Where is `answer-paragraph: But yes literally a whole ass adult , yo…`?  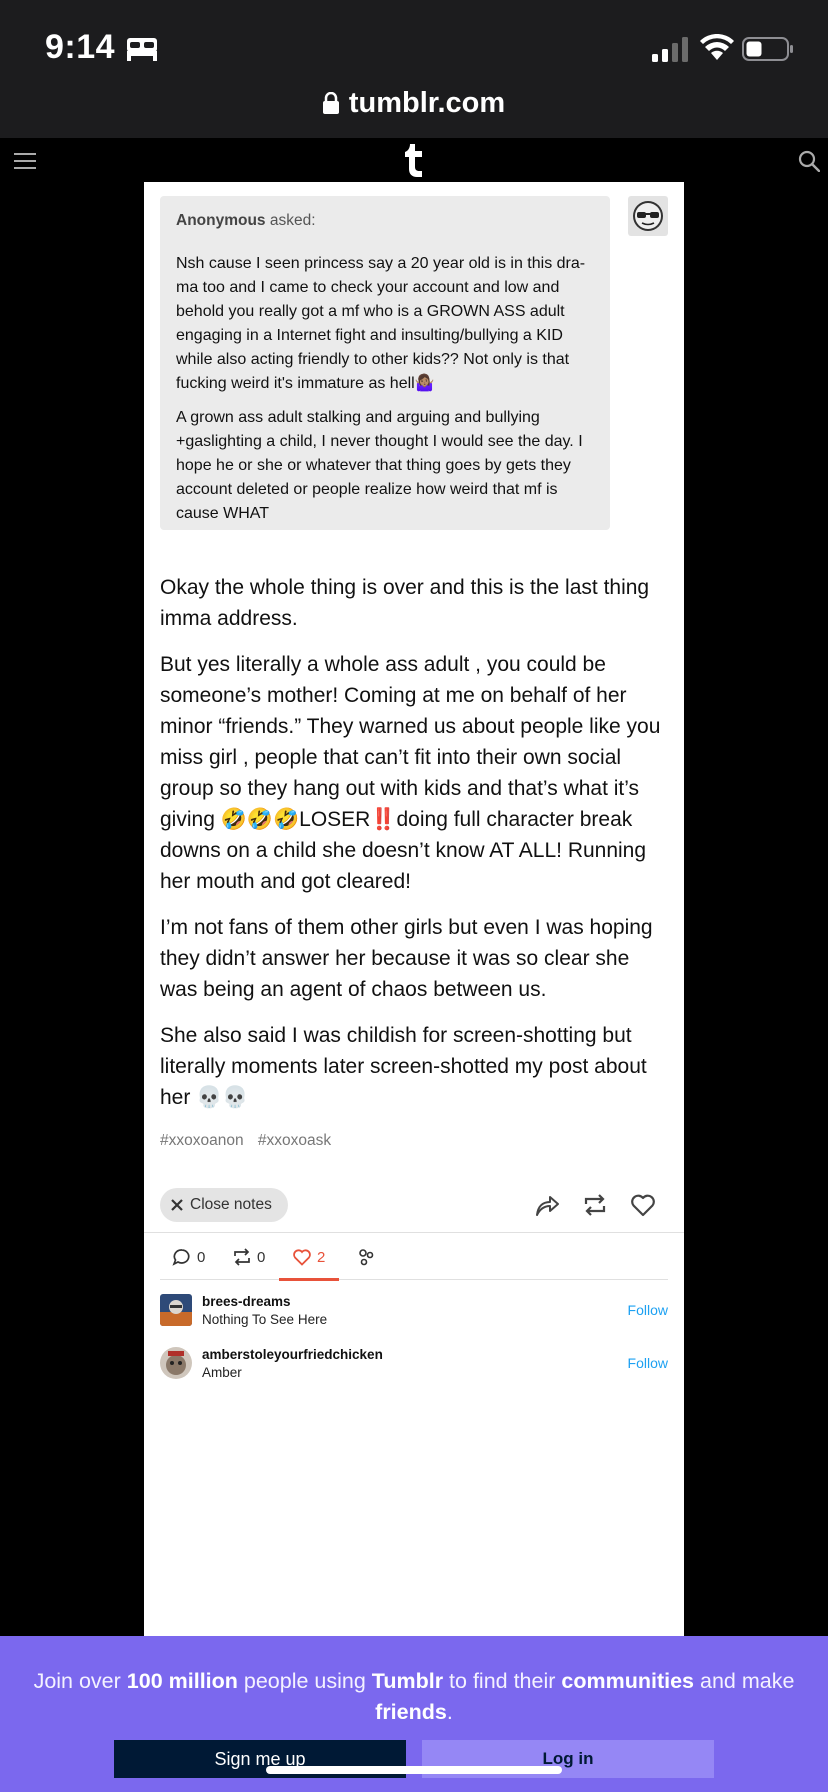
answer-paragraph: But yes literally a whole ass adult , yo… is located at coordinates (410, 773).